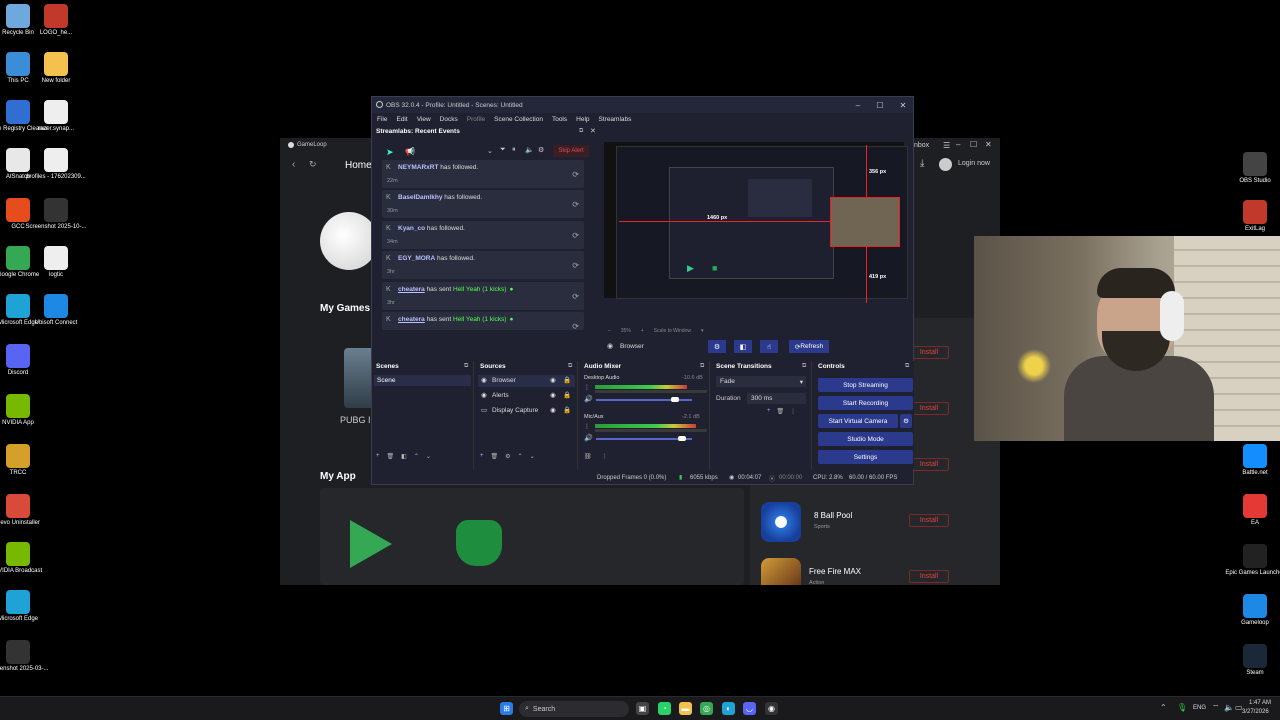 The image size is (1280, 720). I want to click on source-browser: Browser, so click(504, 380).